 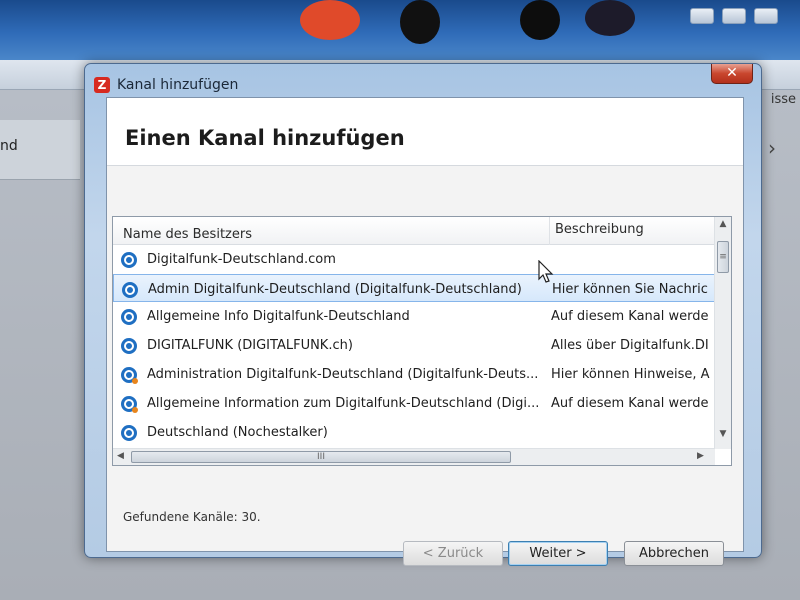 I want to click on chevron-right-icon: ›, so click(x=772, y=148).